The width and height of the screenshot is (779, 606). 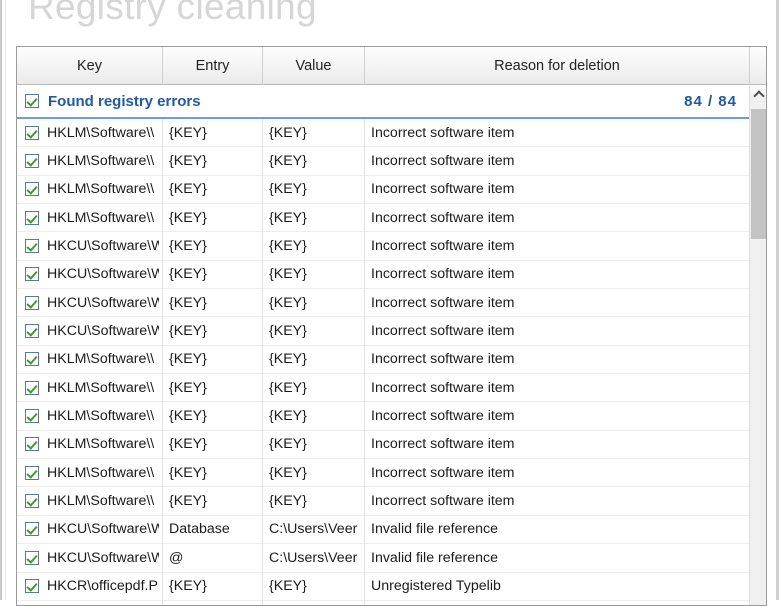 What do you see at coordinates (557, 66) in the screenshot?
I see `column-header-reason-for-deletion: Reason for deletion` at bounding box center [557, 66].